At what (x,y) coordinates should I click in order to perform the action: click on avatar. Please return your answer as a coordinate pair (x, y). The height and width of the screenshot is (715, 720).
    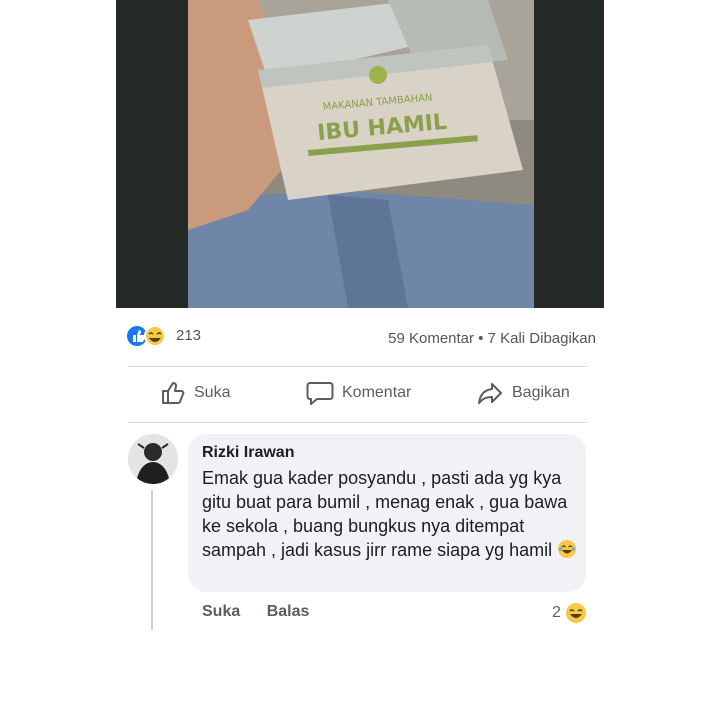
    Looking at the image, I should click on (153, 459).